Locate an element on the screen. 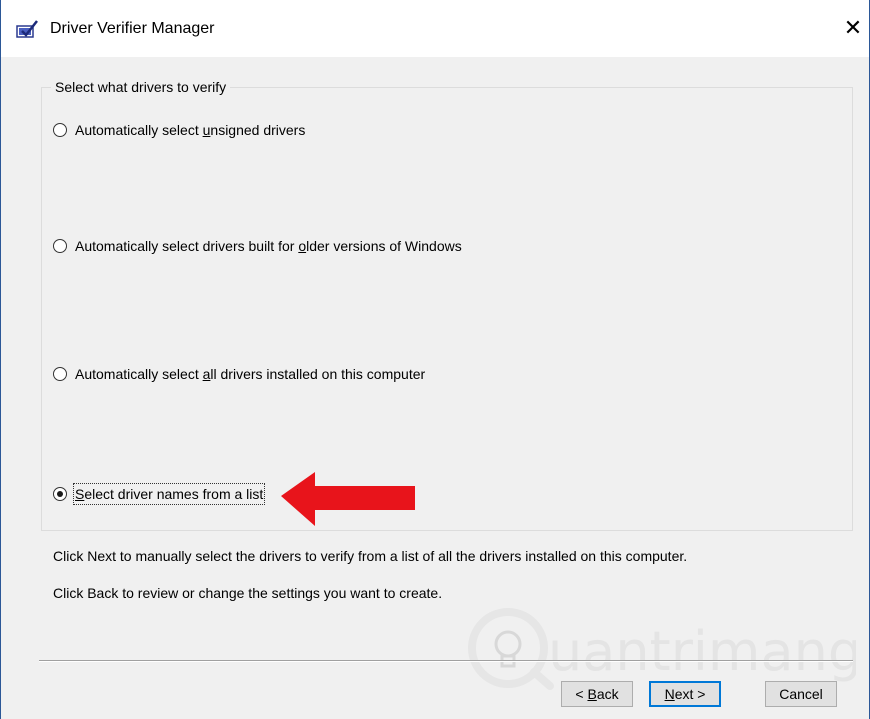 The height and width of the screenshot is (719, 870). quantrimang-watermark: uantrimang is located at coordinates (662, 649).